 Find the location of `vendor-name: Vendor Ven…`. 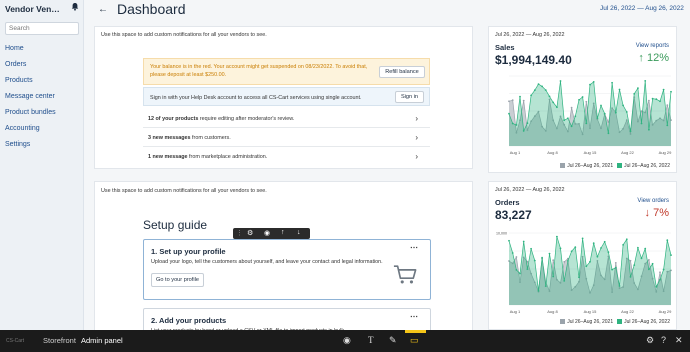

vendor-name: Vendor Ven… is located at coordinates (32, 9).